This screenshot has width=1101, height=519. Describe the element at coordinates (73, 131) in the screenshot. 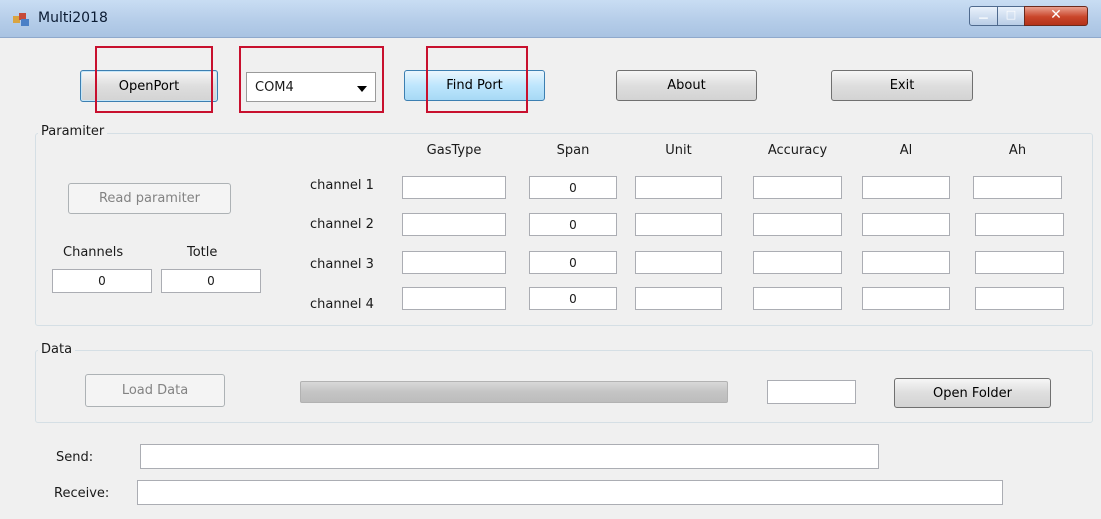

I see `parameter-group-label: Paramiter` at that location.